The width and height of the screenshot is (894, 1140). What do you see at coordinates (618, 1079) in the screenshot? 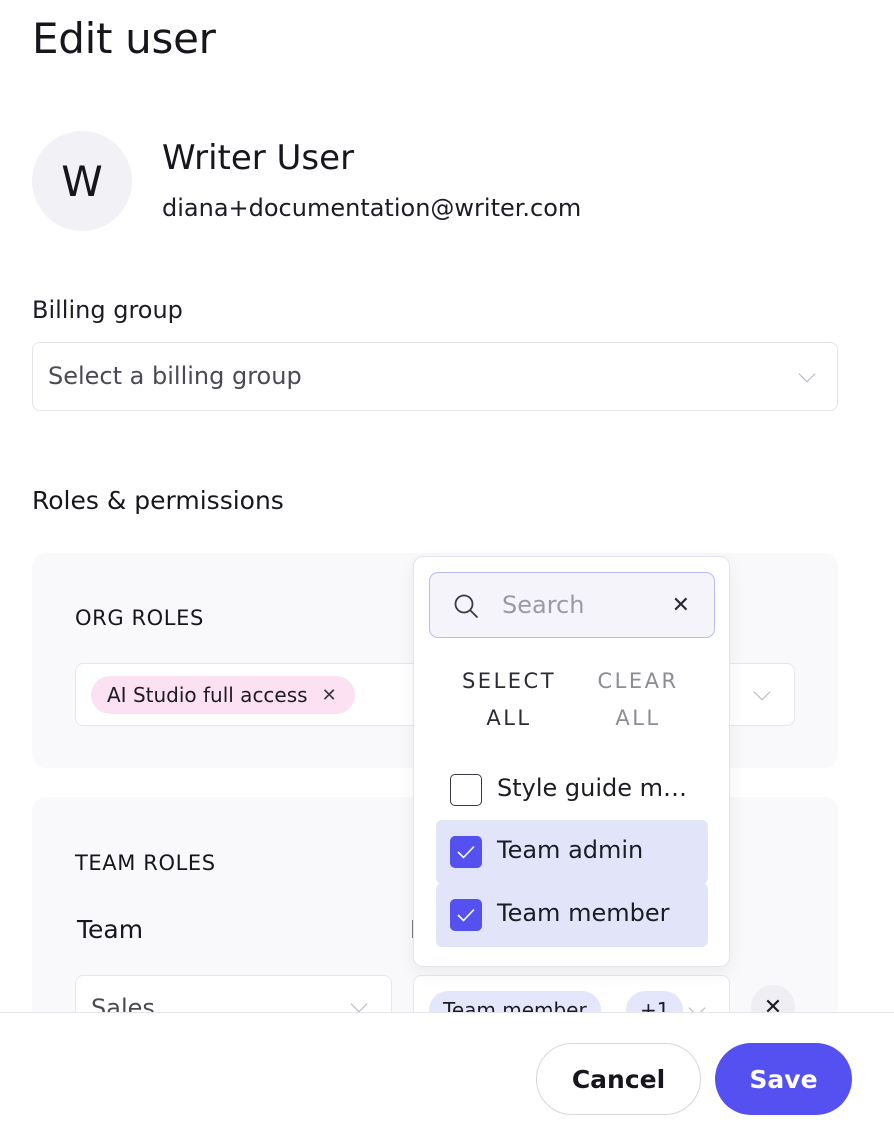
I see `cancel-button: Cancel` at bounding box center [618, 1079].